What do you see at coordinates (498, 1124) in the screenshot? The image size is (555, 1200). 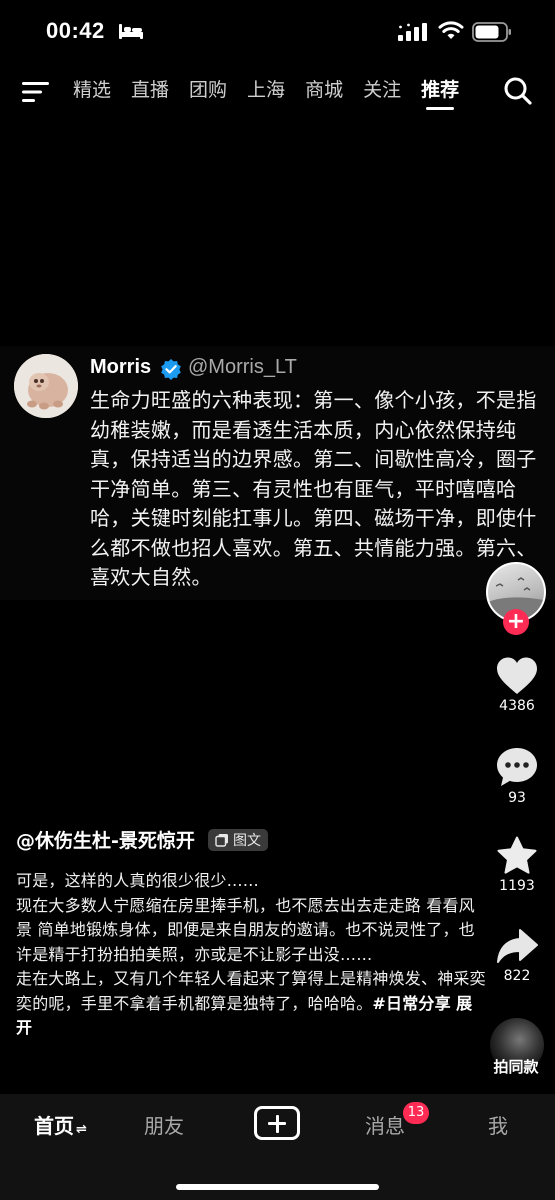 I see `nav-me: 我` at bounding box center [498, 1124].